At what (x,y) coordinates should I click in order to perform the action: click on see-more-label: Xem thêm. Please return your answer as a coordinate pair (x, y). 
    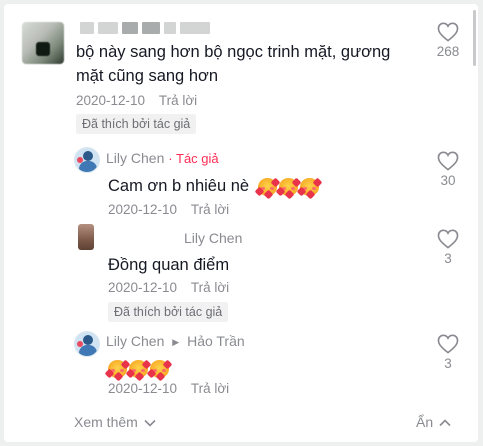
    Looking at the image, I should click on (106, 422).